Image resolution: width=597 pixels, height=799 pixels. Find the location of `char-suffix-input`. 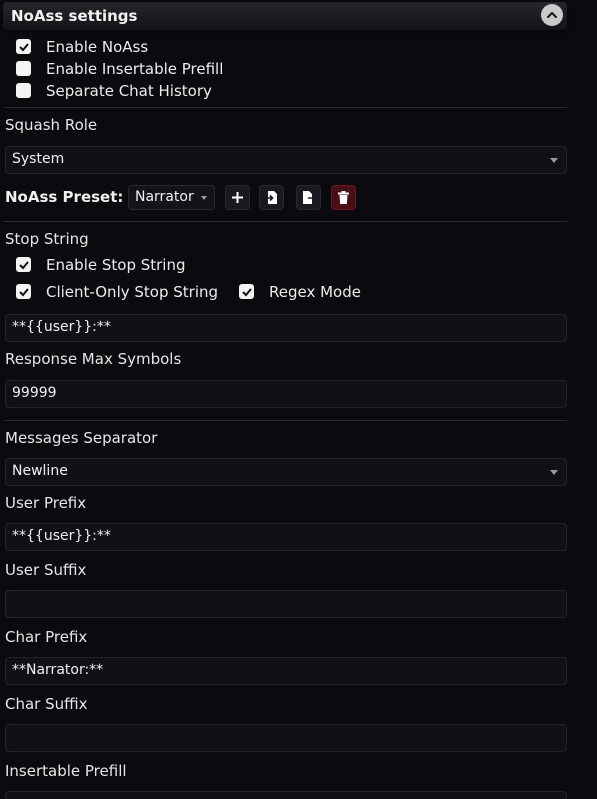

char-suffix-input is located at coordinates (286, 738).